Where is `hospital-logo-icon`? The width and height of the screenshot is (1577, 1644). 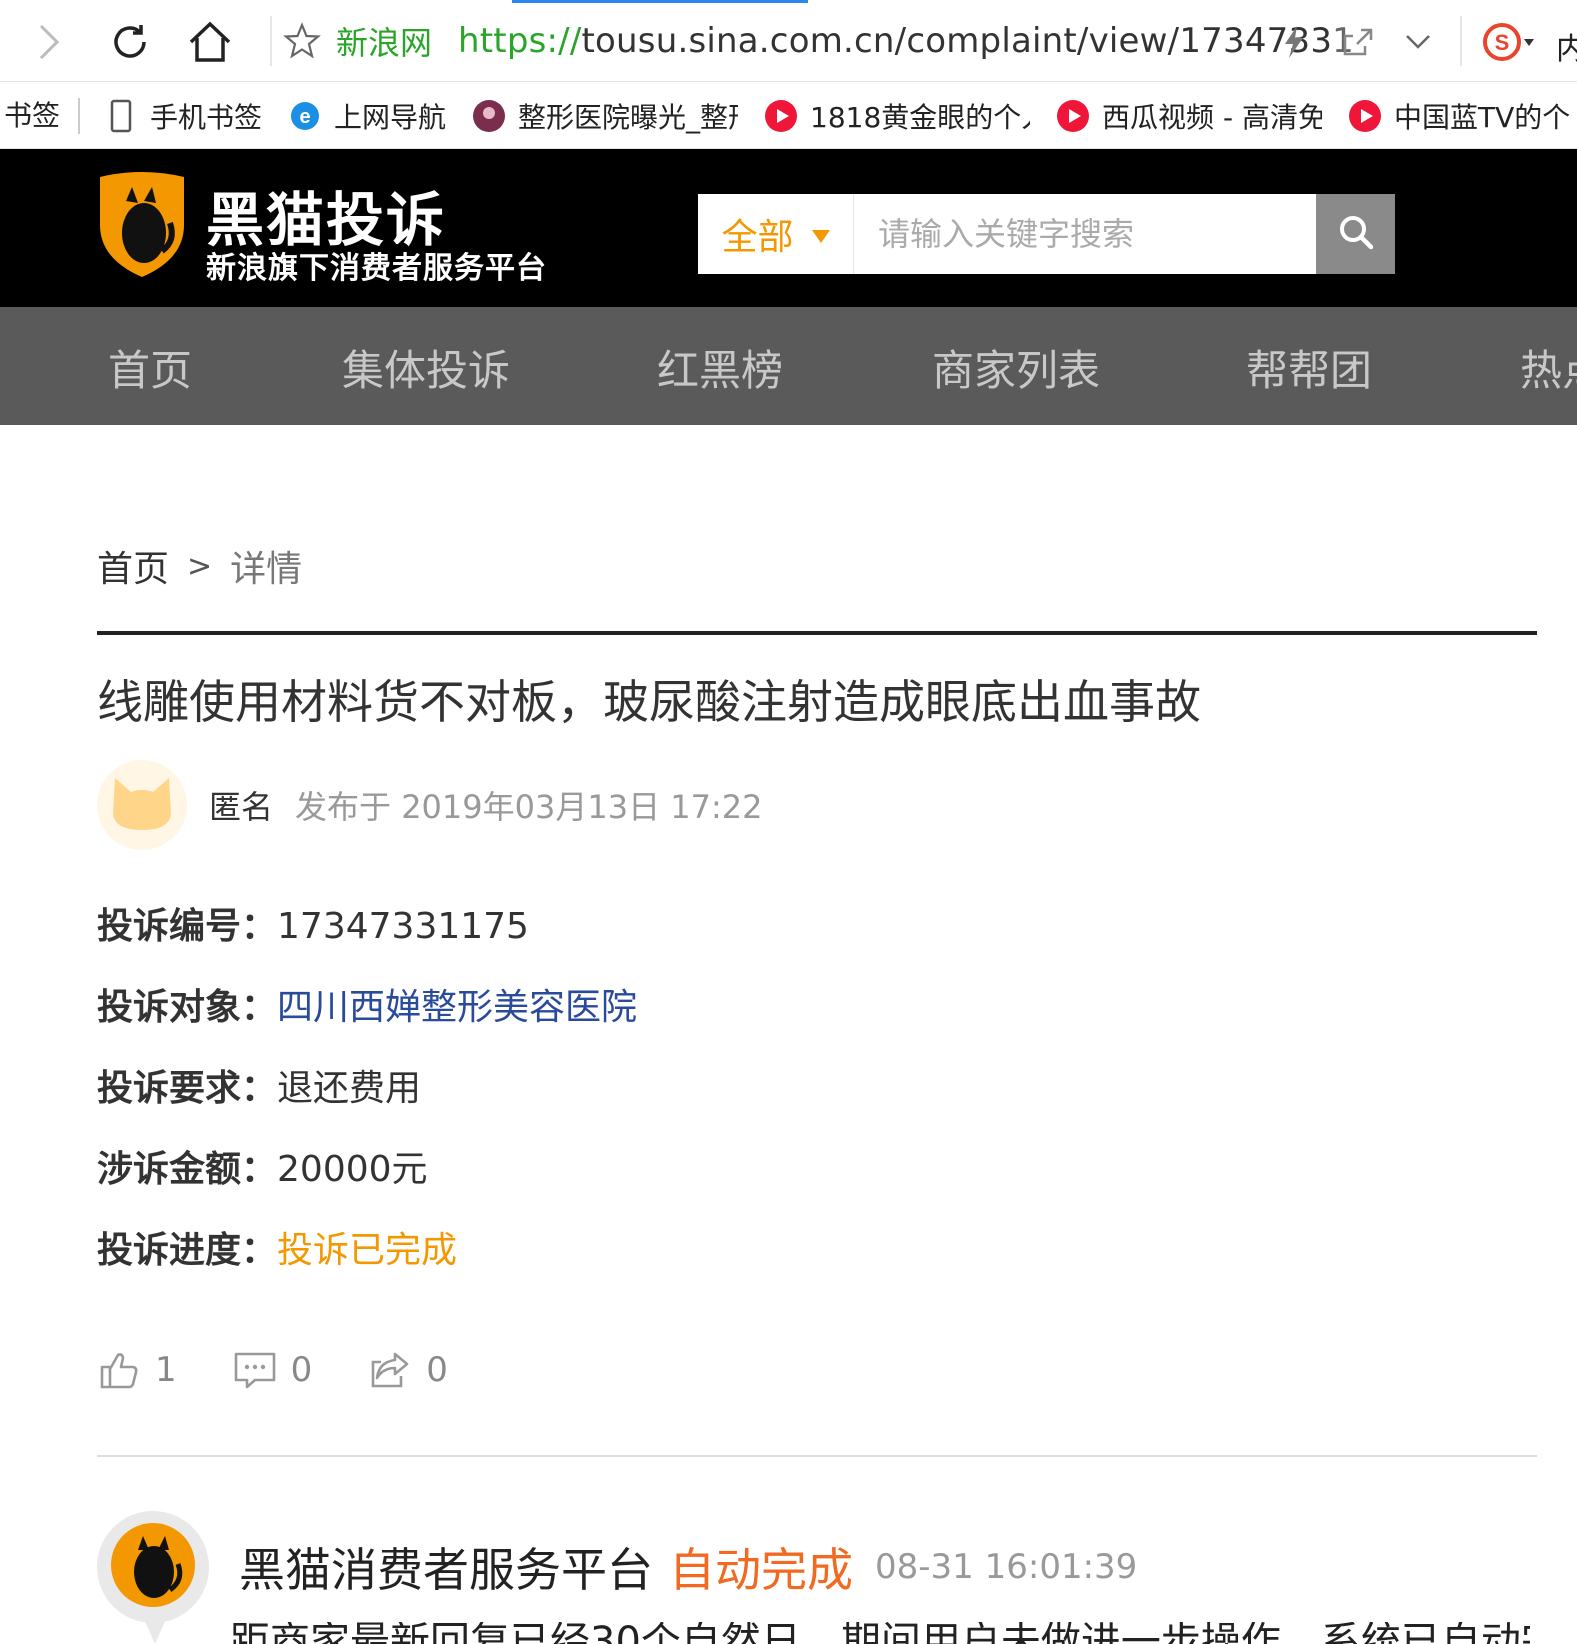
hospital-logo-icon is located at coordinates (489, 116).